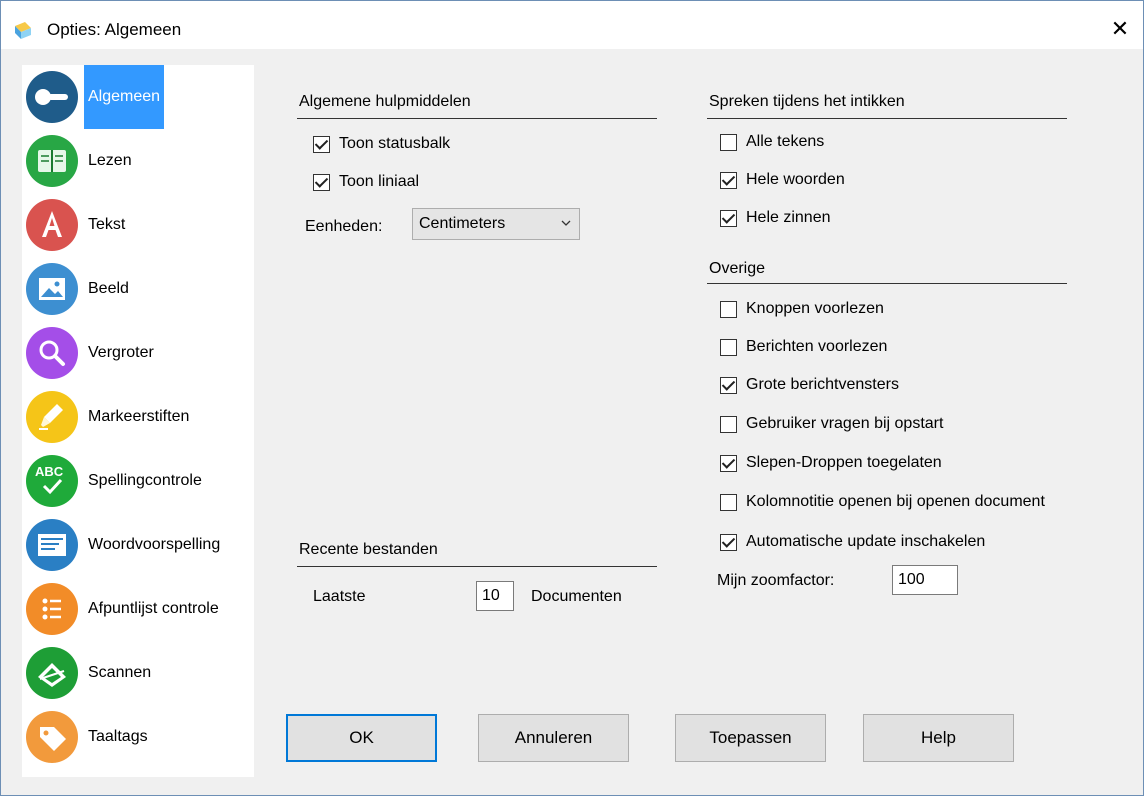 The width and height of the screenshot is (1144, 796). What do you see at coordinates (154, 544) in the screenshot?
I see `sidebar-item-label: Woordvoorspelling` at bounding box center [154, 544].